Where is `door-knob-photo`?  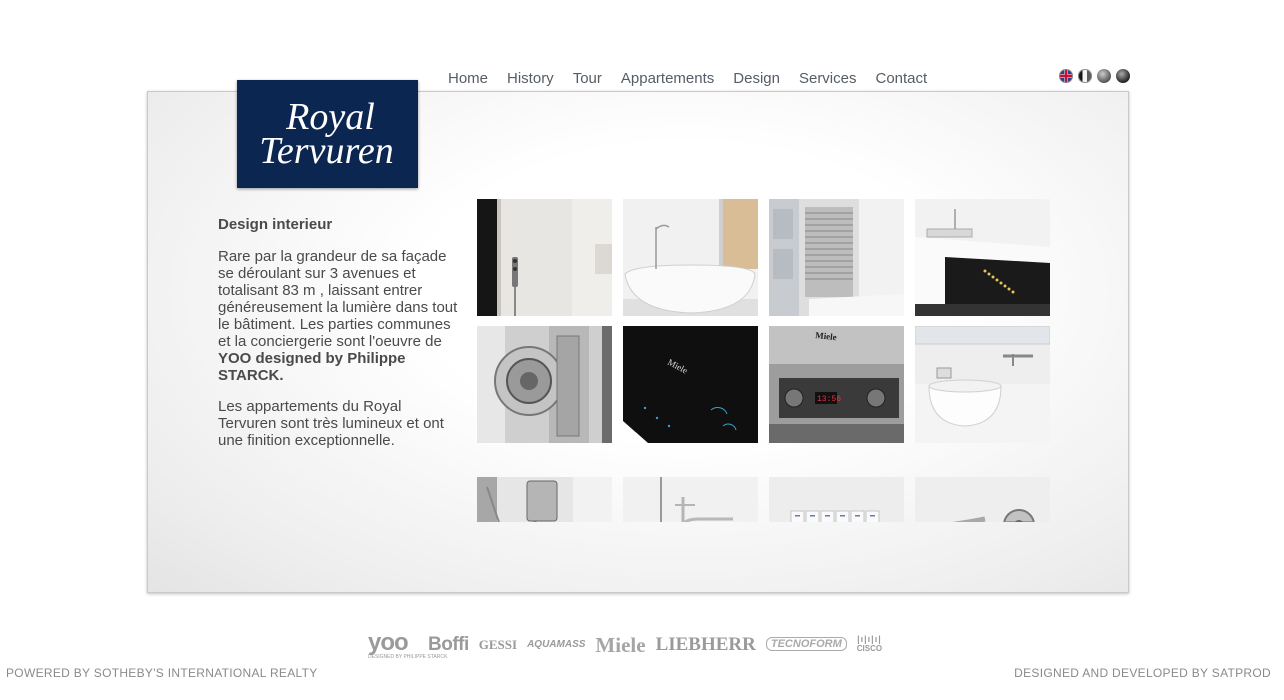 door-knob-photo is located at coordinates (544, 384).